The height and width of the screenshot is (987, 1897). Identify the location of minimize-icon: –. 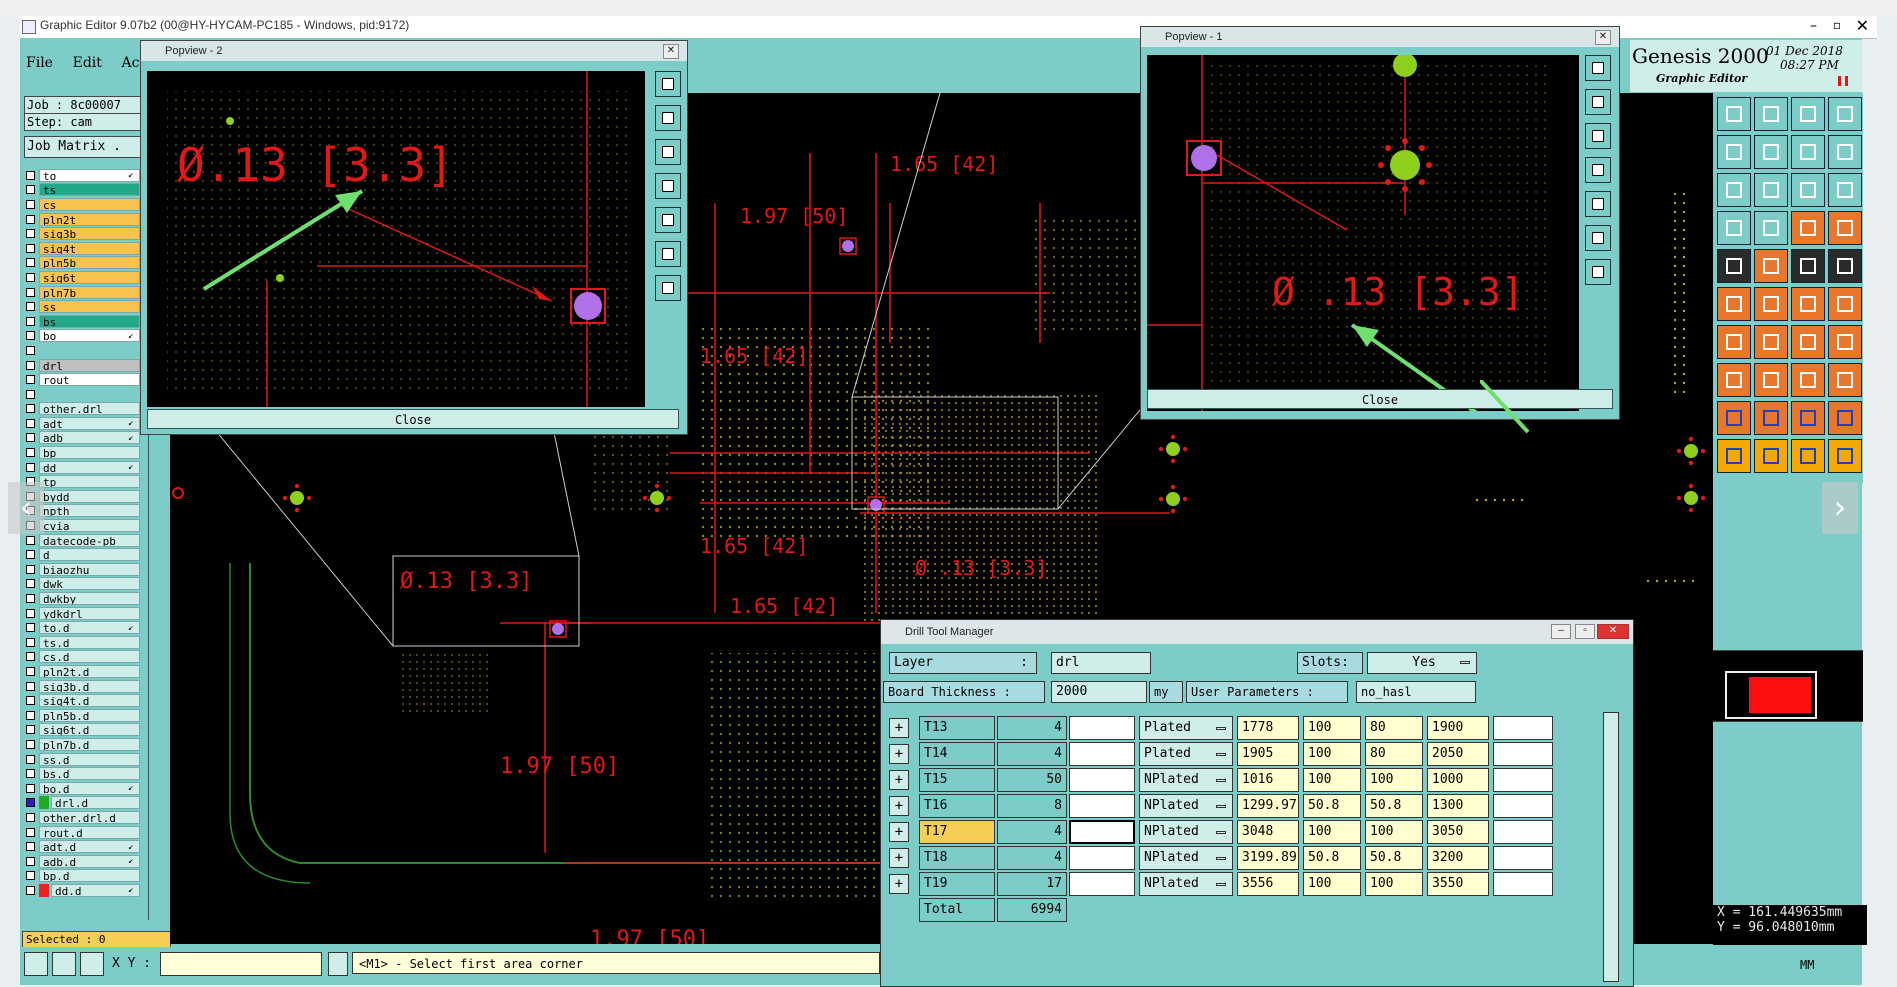
(1561, 631).